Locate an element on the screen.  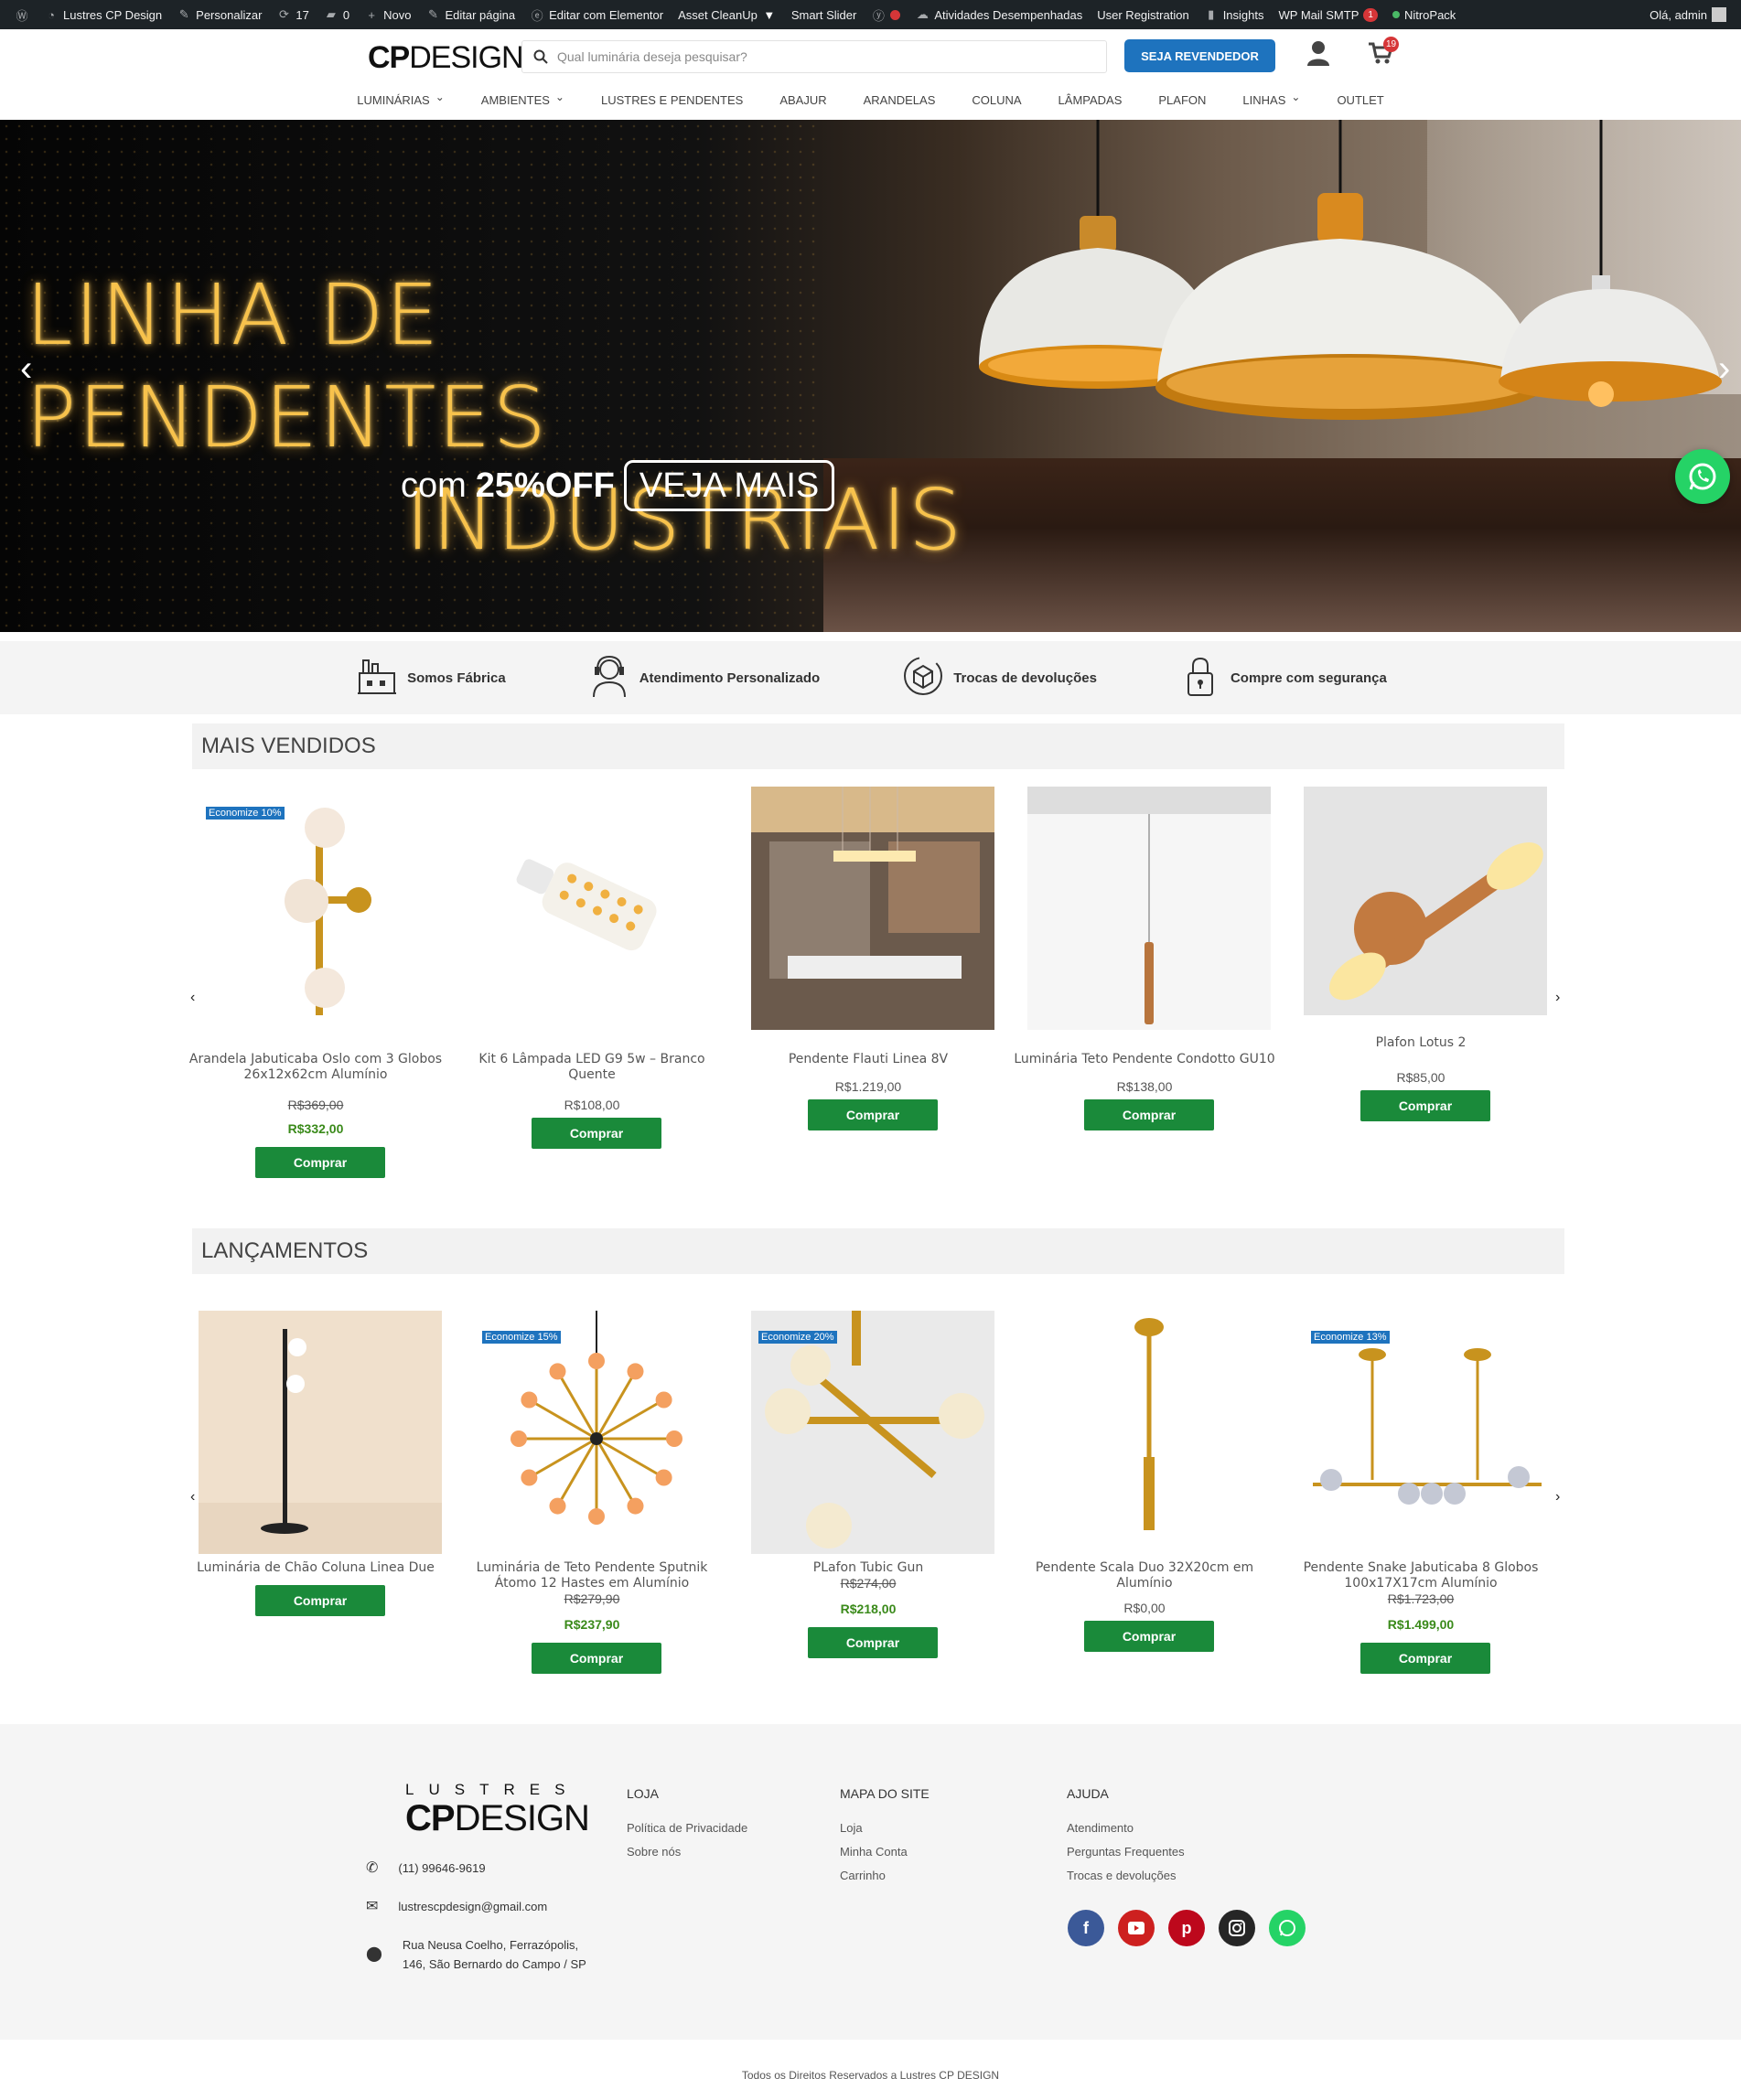
site-logo: CPDESIGN is located at coordinates (446, 58).